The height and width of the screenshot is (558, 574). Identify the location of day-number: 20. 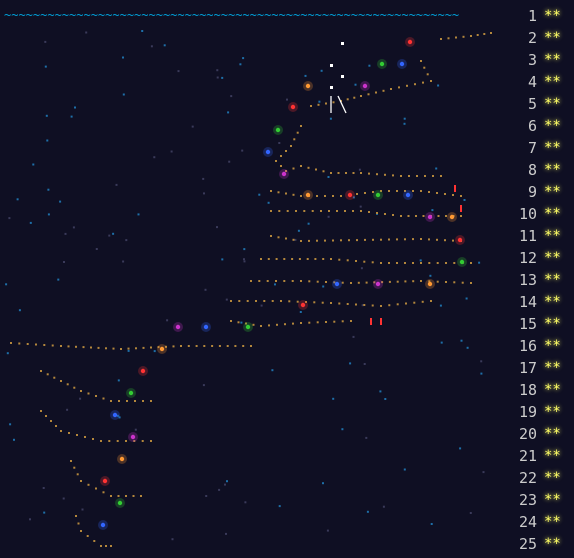
(527, 434).